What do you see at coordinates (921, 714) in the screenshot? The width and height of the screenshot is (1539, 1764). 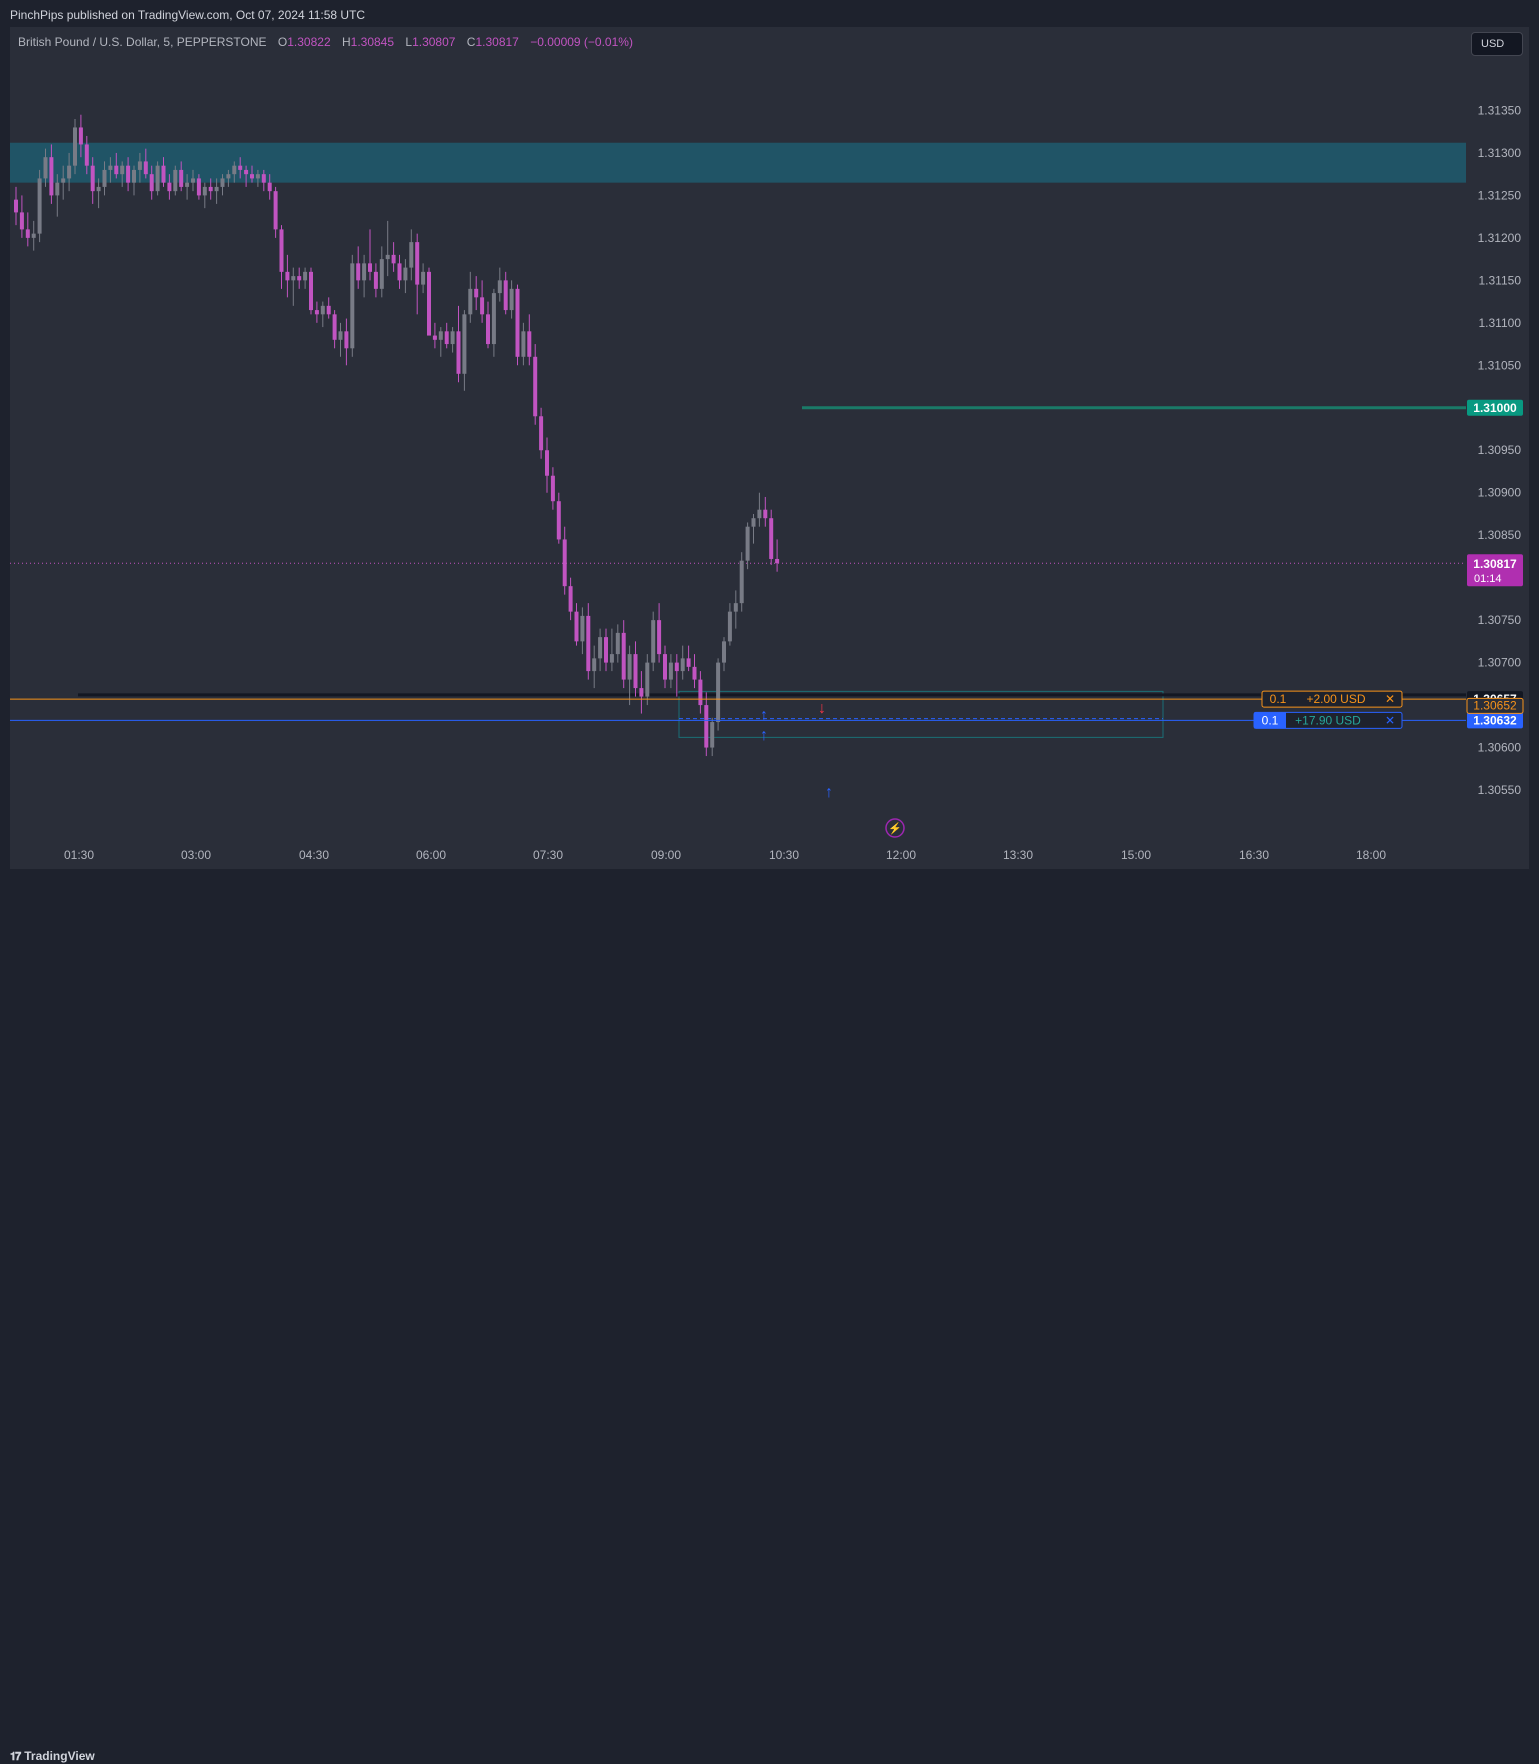 I see `support-box` at bounding box center [921, 714].